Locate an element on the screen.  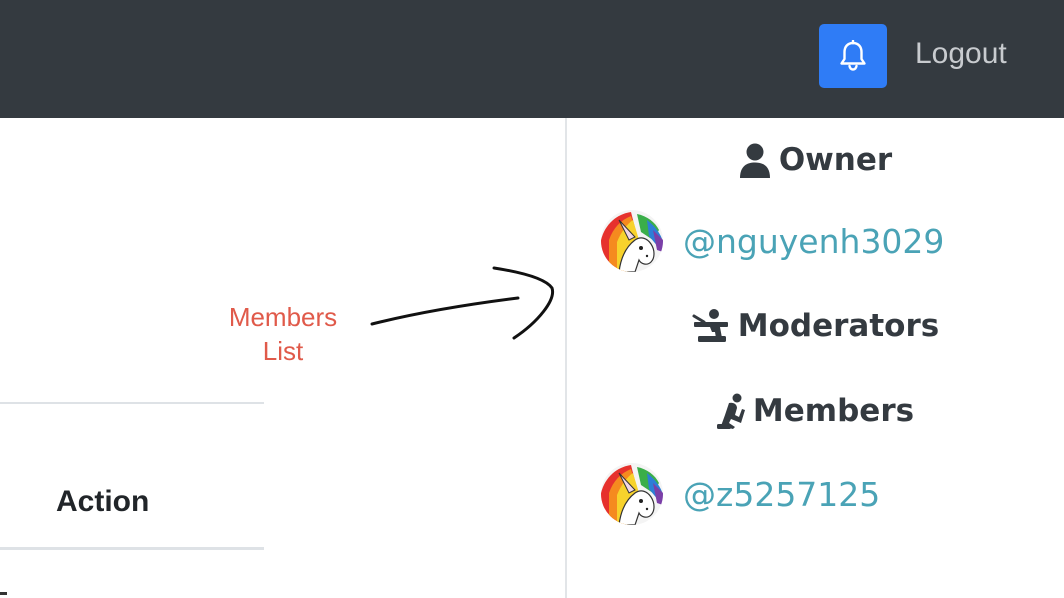
owner-user-row: @nguyenh3029 is located at coordinates (772, 241).